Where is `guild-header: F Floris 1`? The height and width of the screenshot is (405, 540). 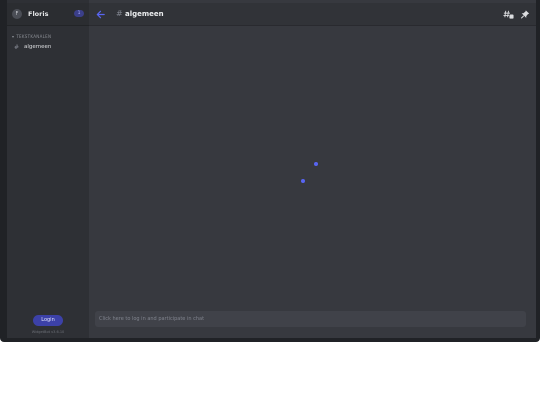 guild-header: F Floris 1 is located at coordinates (48, 14).